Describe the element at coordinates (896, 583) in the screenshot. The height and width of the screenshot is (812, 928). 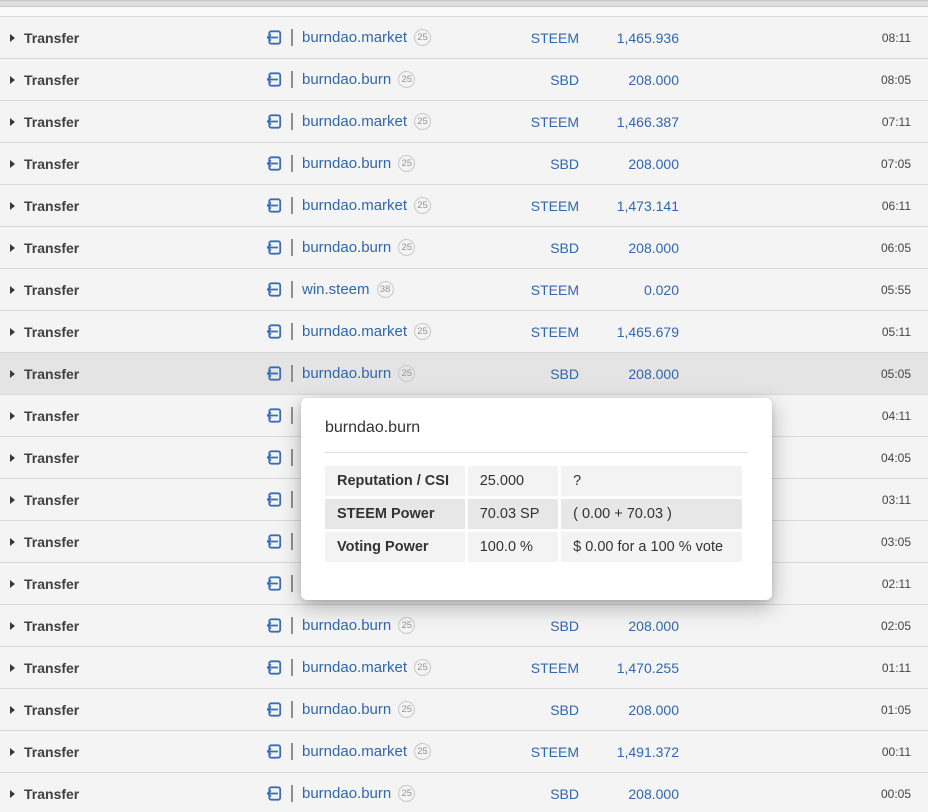
I see `time-cell: 02:11` at that location.